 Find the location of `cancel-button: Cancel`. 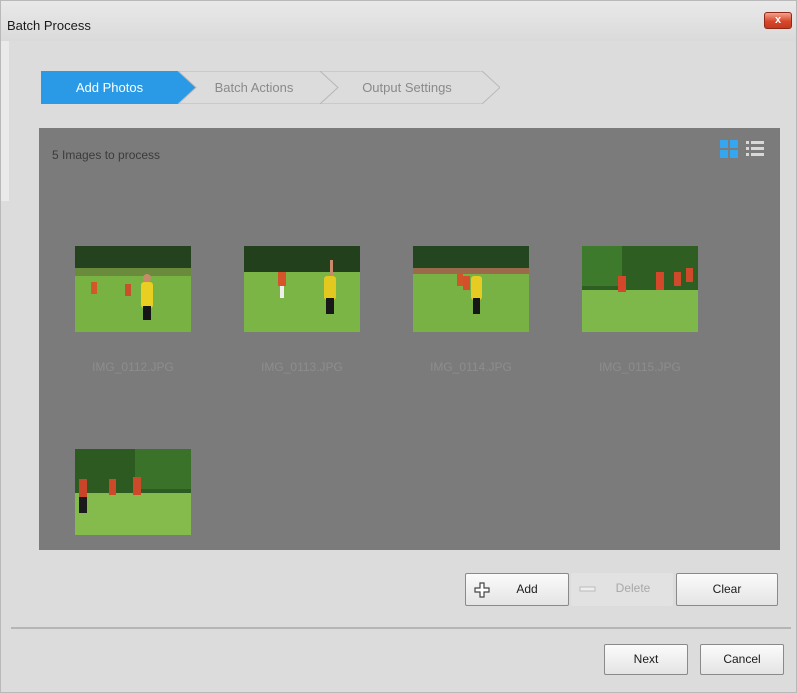

cancel-button: Cancel is located at coordinates (742, 659).